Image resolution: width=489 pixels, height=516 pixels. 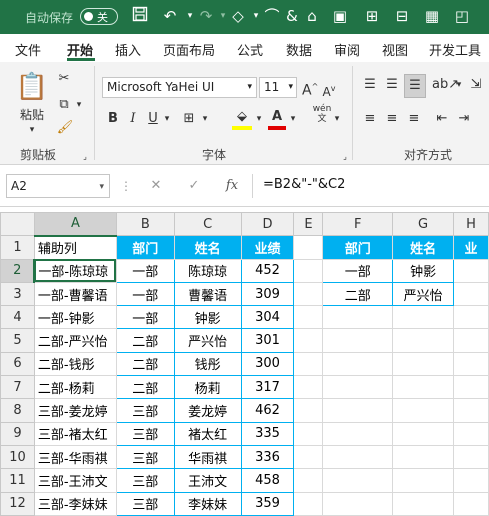 I want to click on row-header: 4, so click(x=17, y=317).